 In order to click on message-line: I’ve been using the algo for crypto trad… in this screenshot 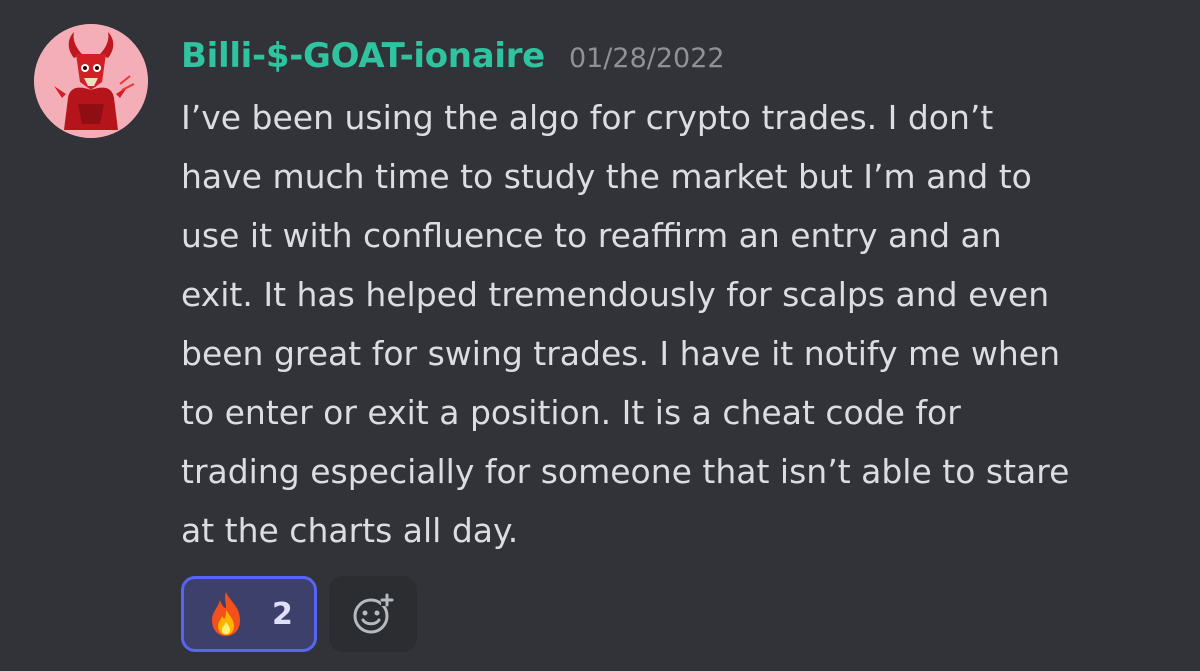, I will do `click(587, 117)`.